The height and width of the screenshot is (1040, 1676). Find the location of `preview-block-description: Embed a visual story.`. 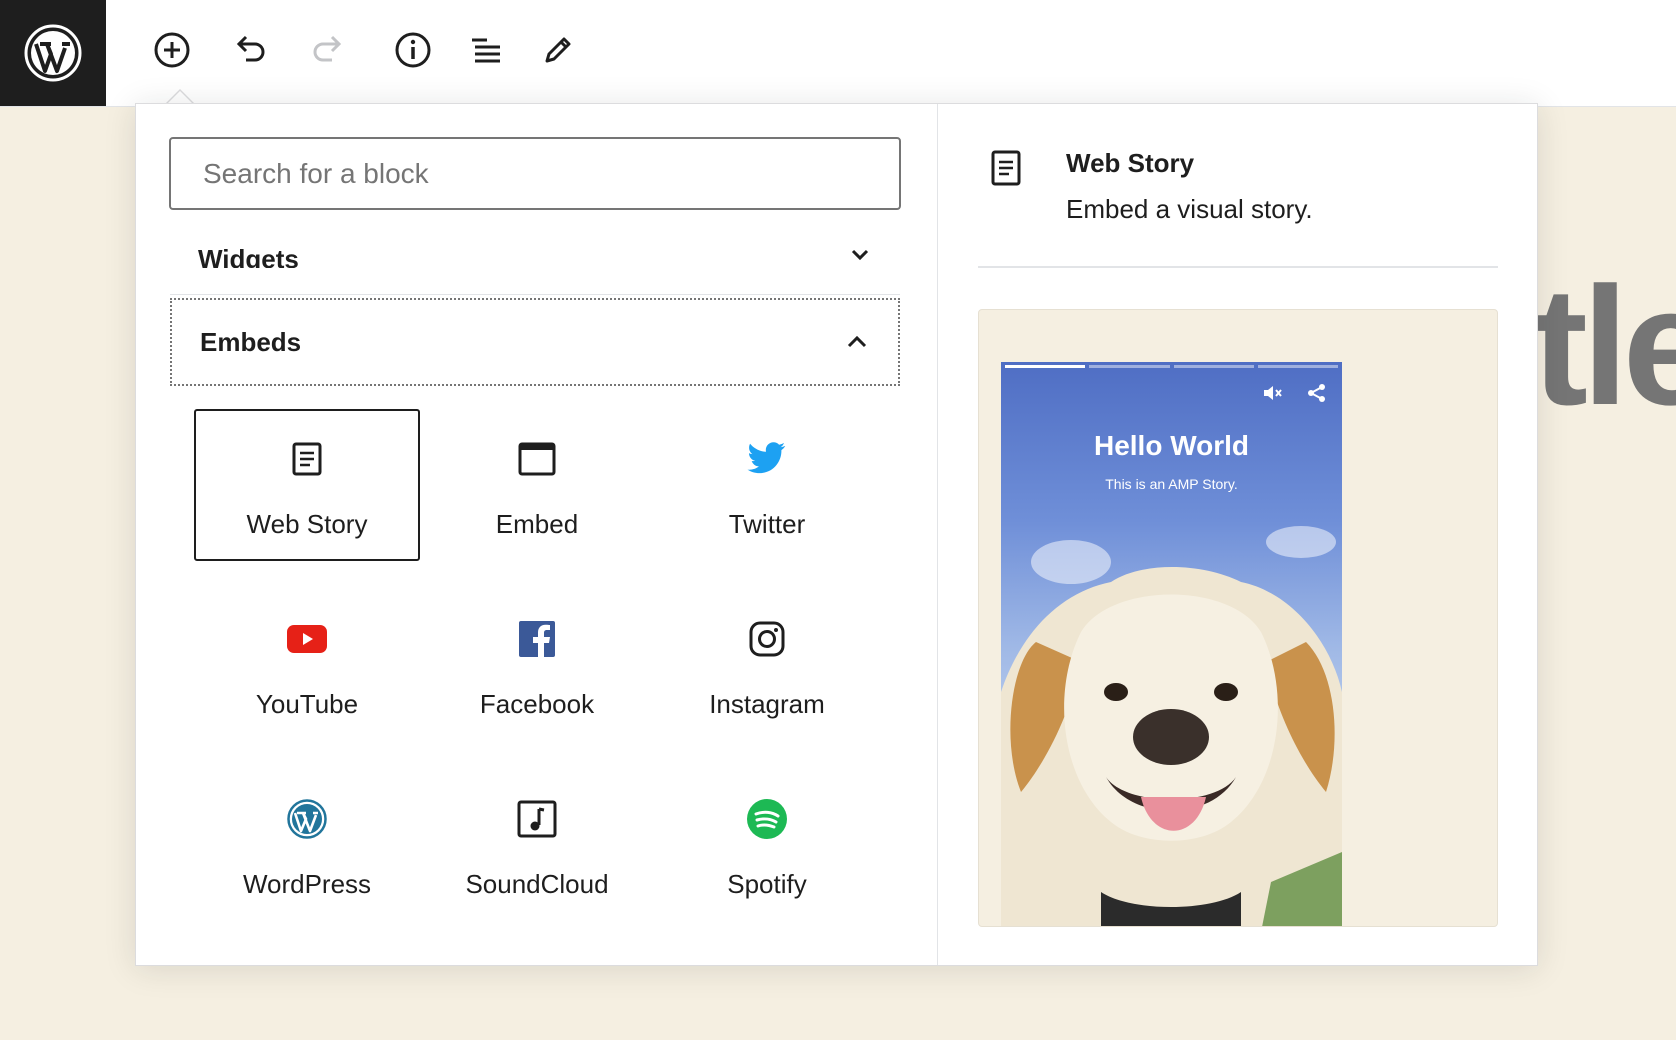

preview-block-description: Embed a visual story. is located at coordinates (1189, 209).